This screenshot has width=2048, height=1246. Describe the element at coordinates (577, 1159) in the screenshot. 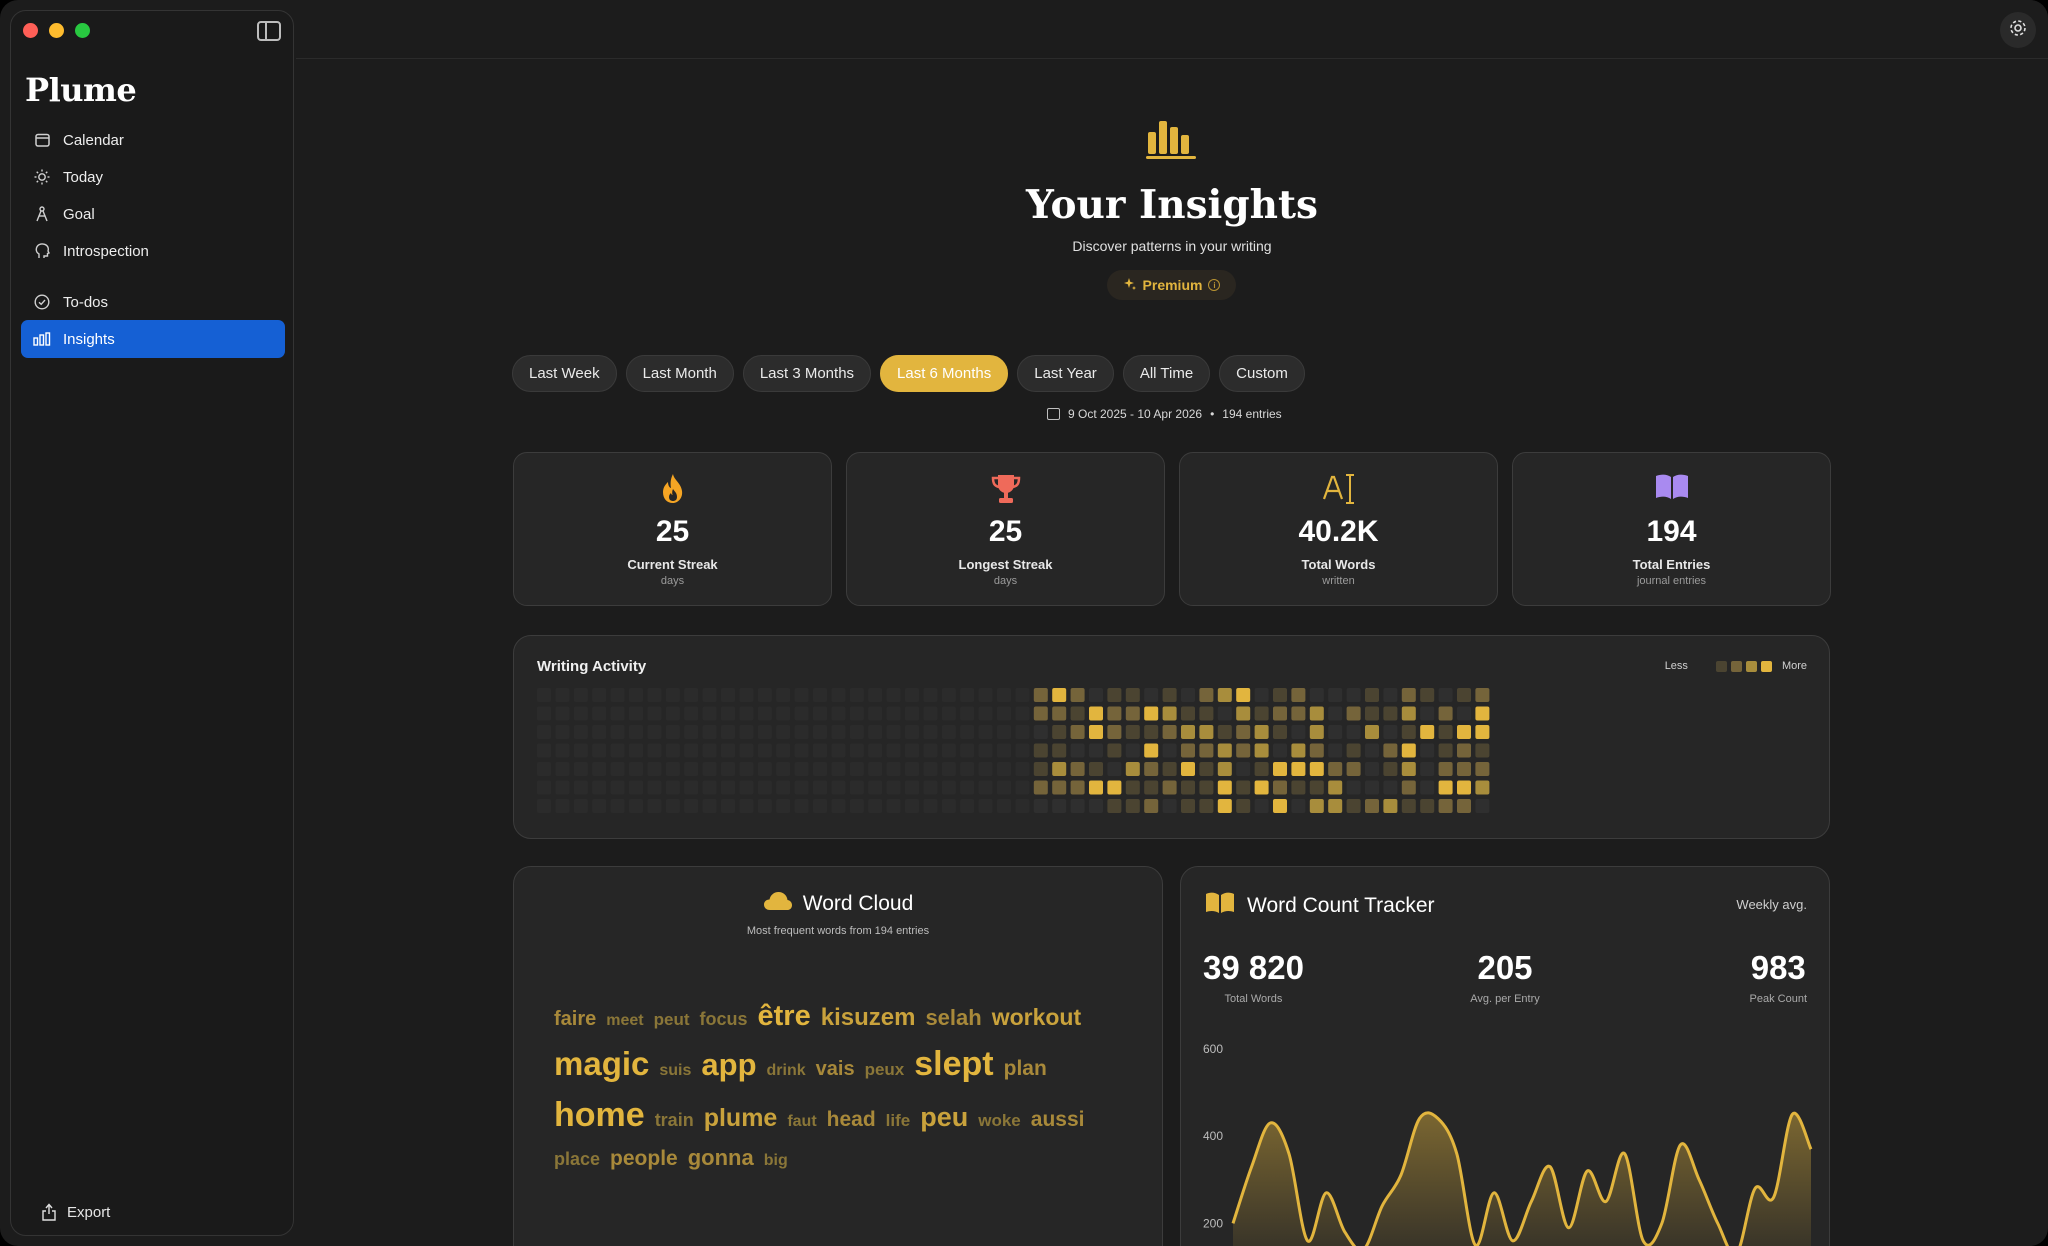

I see `word-cloud-word: place` at that location.